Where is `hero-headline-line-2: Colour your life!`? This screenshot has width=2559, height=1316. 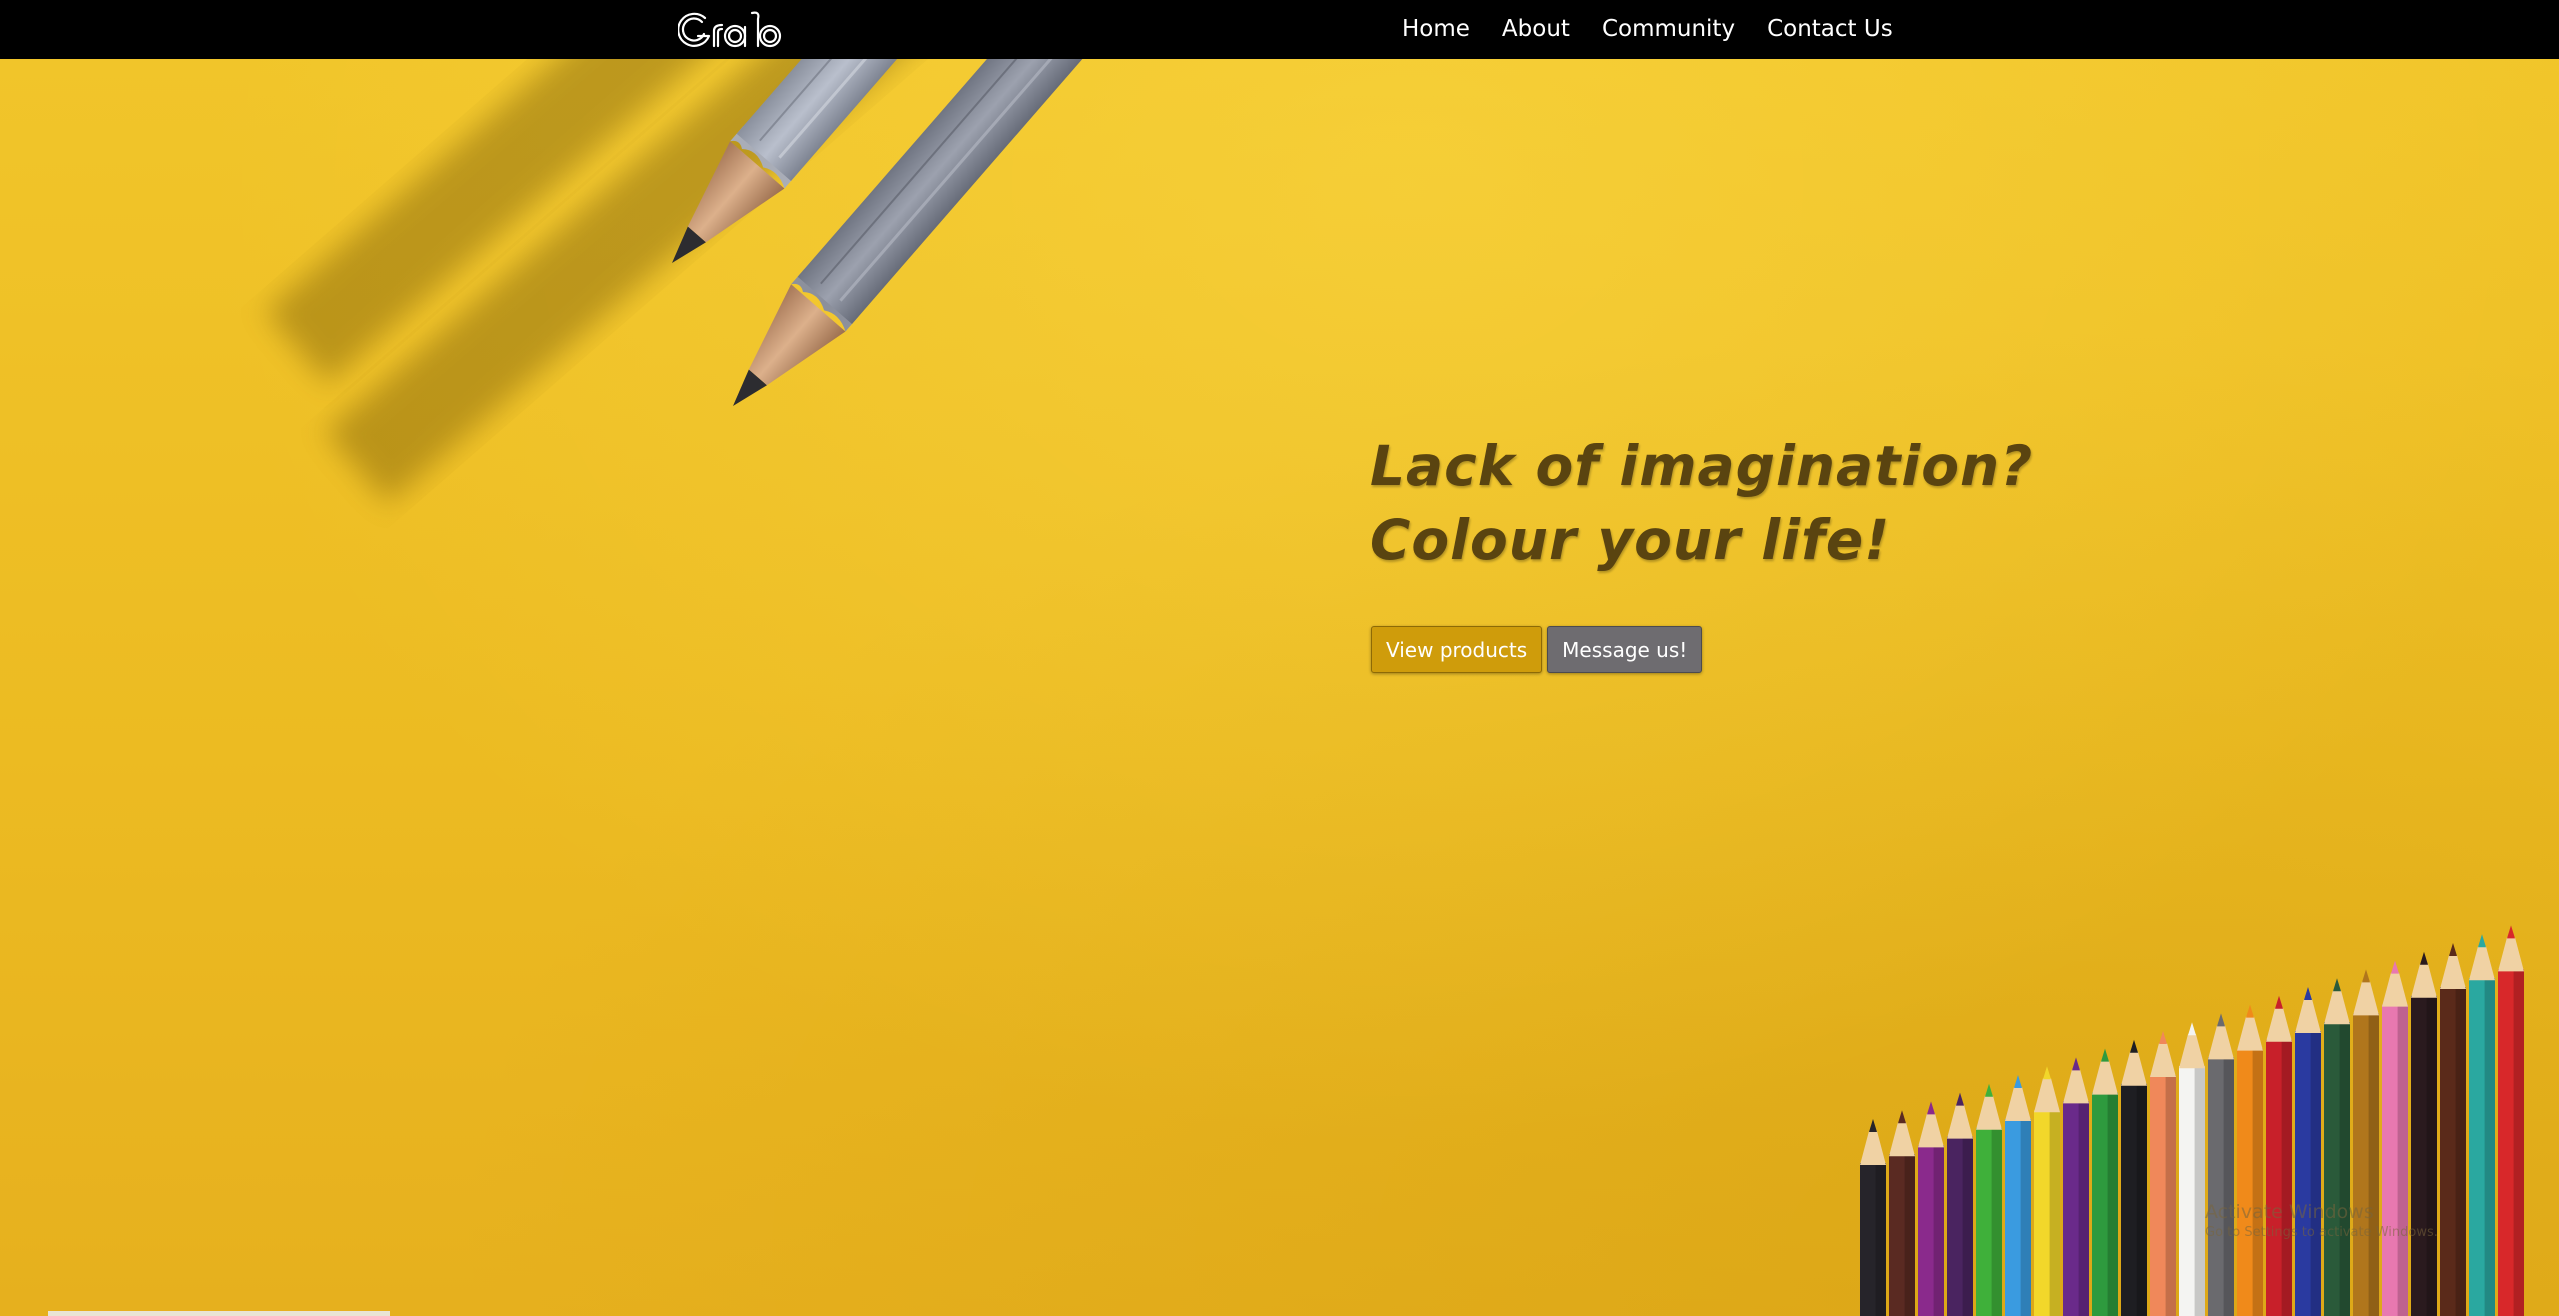 hero-headline-line-2: Colour your life! is located at coordinates (1630, 540).